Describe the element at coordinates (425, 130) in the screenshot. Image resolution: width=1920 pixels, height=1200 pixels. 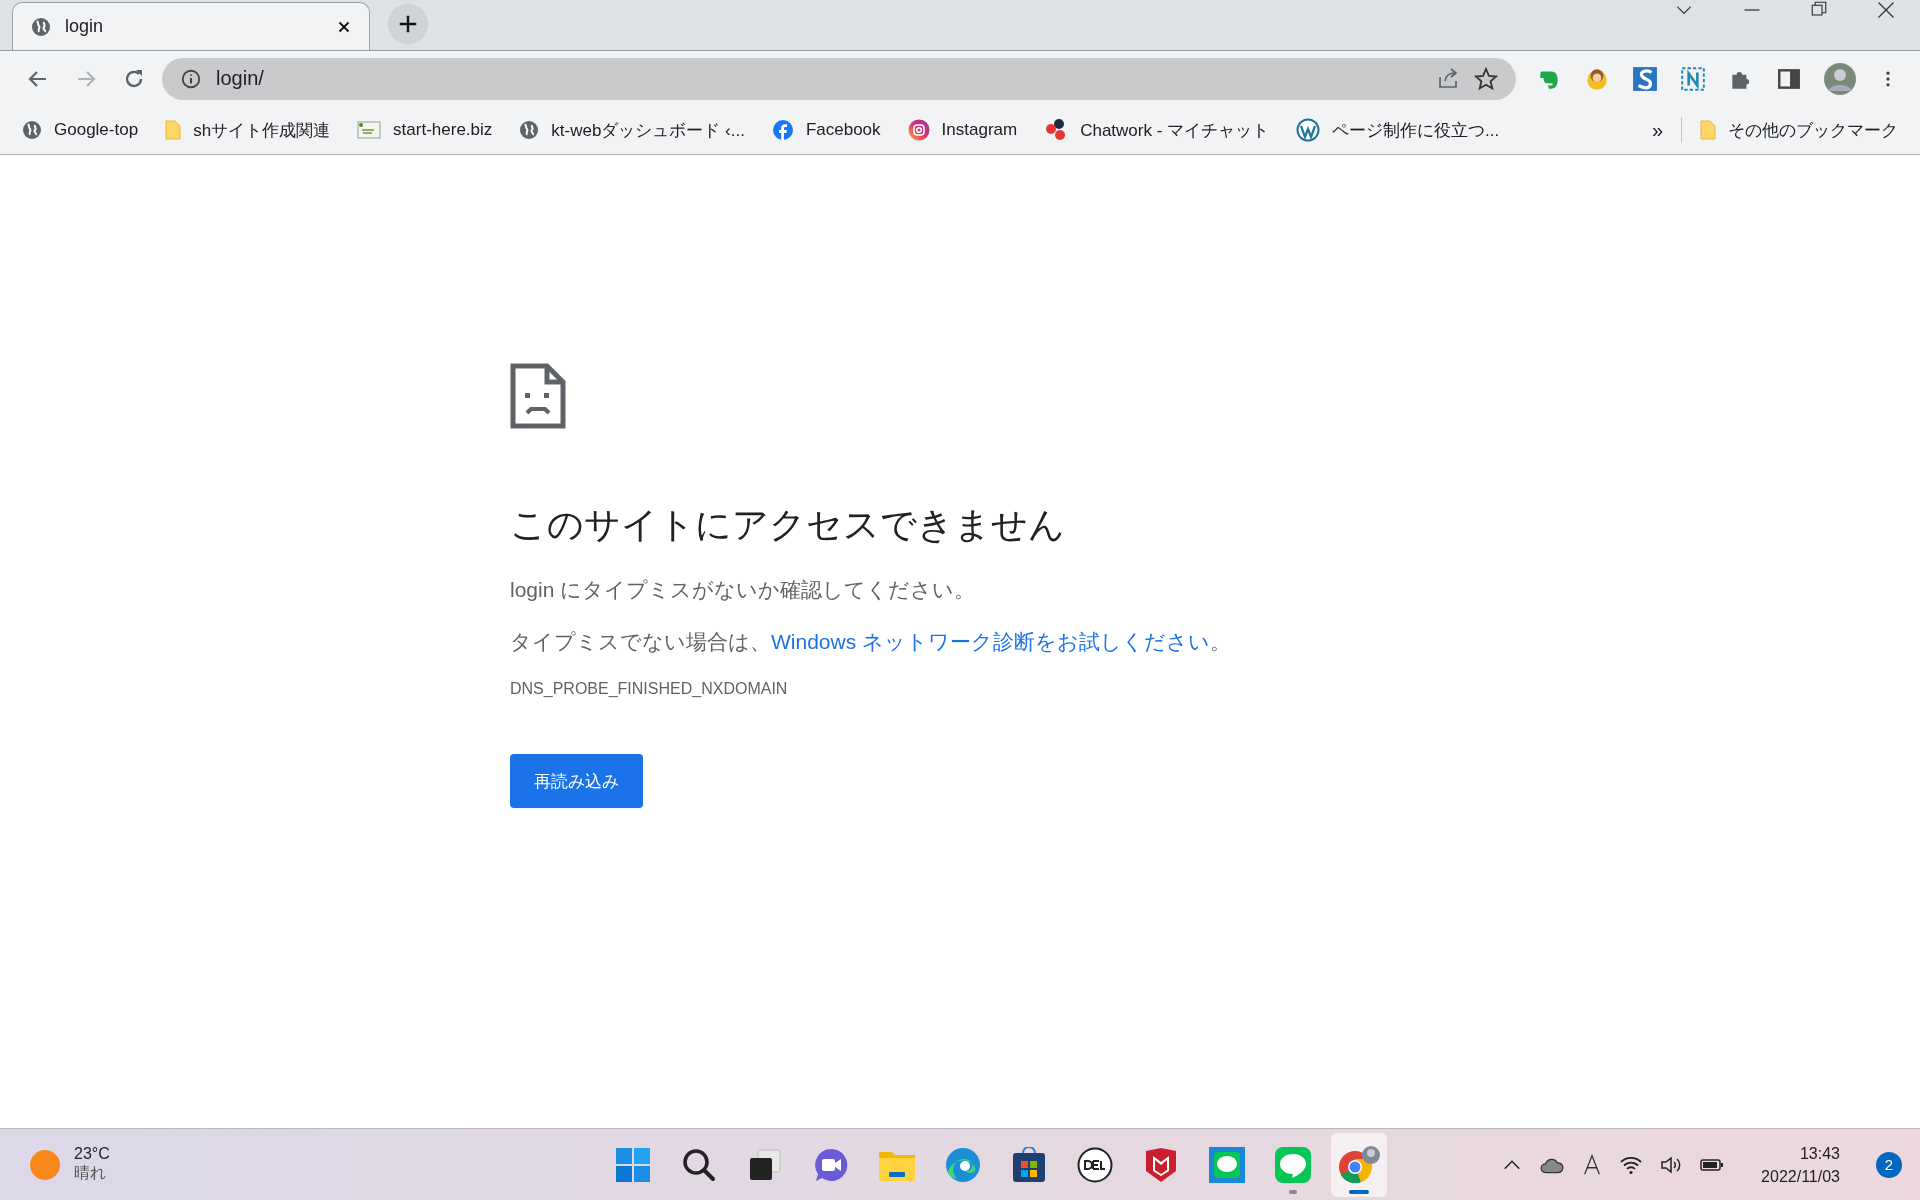
I see `bookmark: start-here.biz` at that location.